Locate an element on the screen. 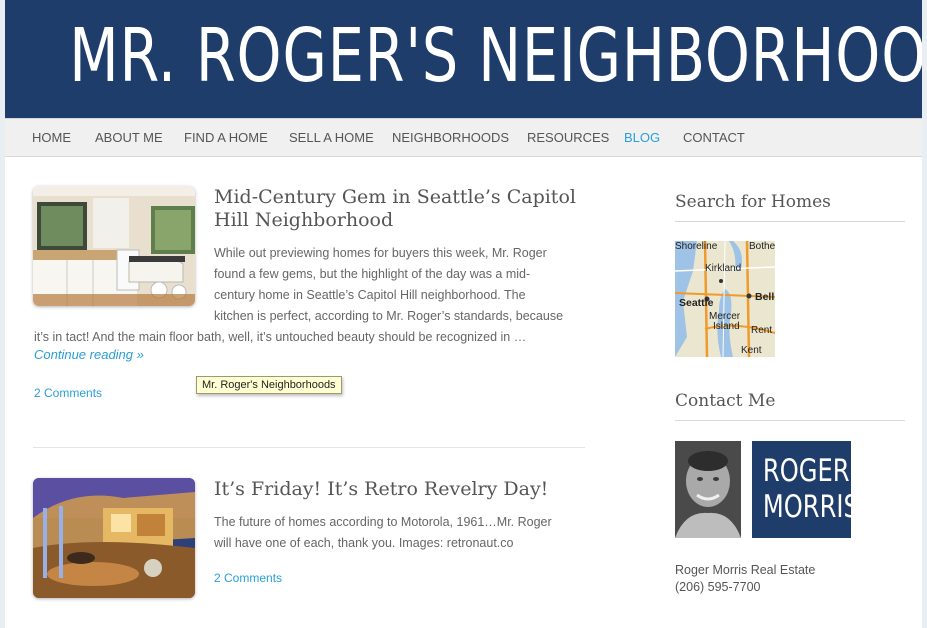  site-title: MR. ROGER'S NEIGHBORHOODS is located at coordinates (495, 56).